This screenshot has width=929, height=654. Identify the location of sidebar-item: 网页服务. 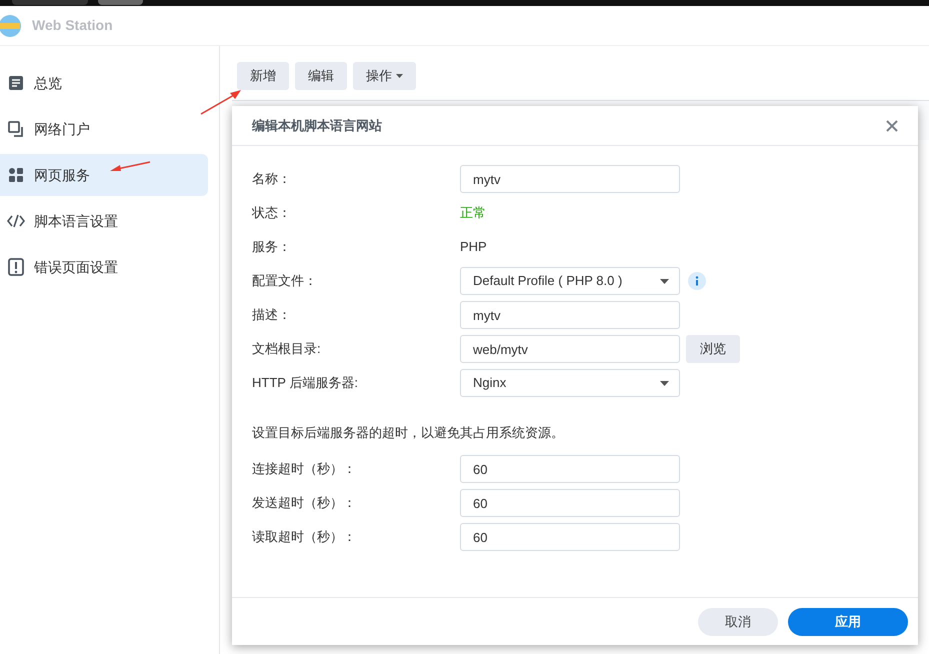
(104, 175).